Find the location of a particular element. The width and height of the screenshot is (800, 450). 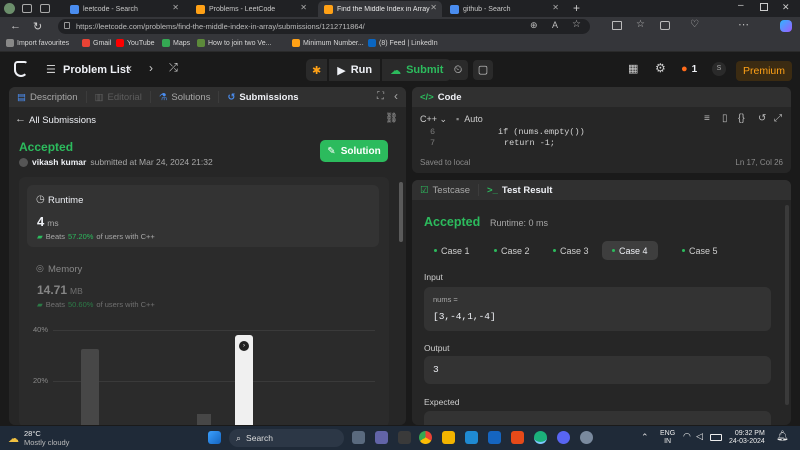

solution-button: ✎ Solution is located at coordinates (354, 151).